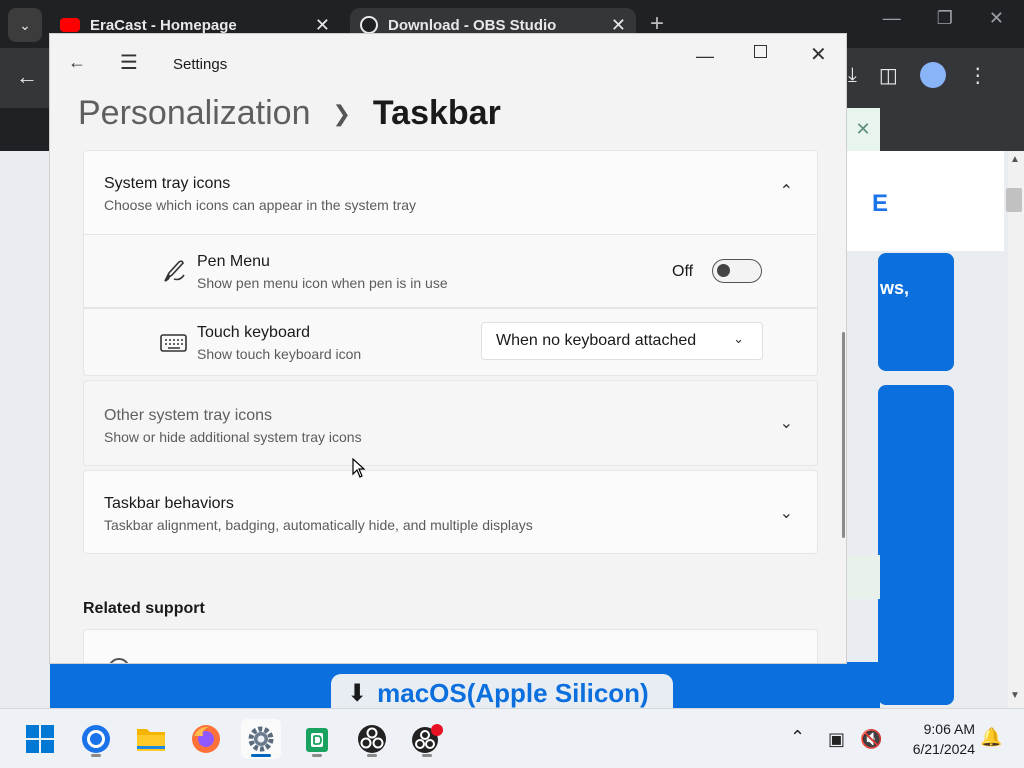 The height and width of the screenshot is (768, 1024). I want to click on section-title: Other system tray icons, so click(188, 415).